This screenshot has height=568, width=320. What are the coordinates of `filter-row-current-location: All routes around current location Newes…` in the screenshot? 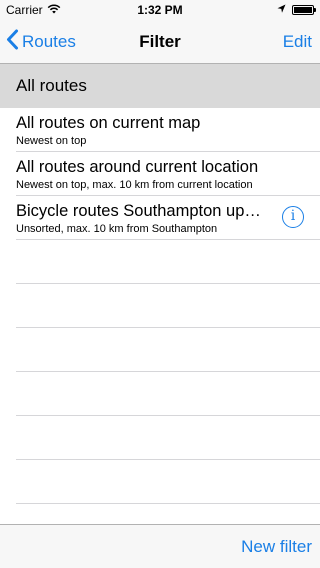 It's located at (160, 174).